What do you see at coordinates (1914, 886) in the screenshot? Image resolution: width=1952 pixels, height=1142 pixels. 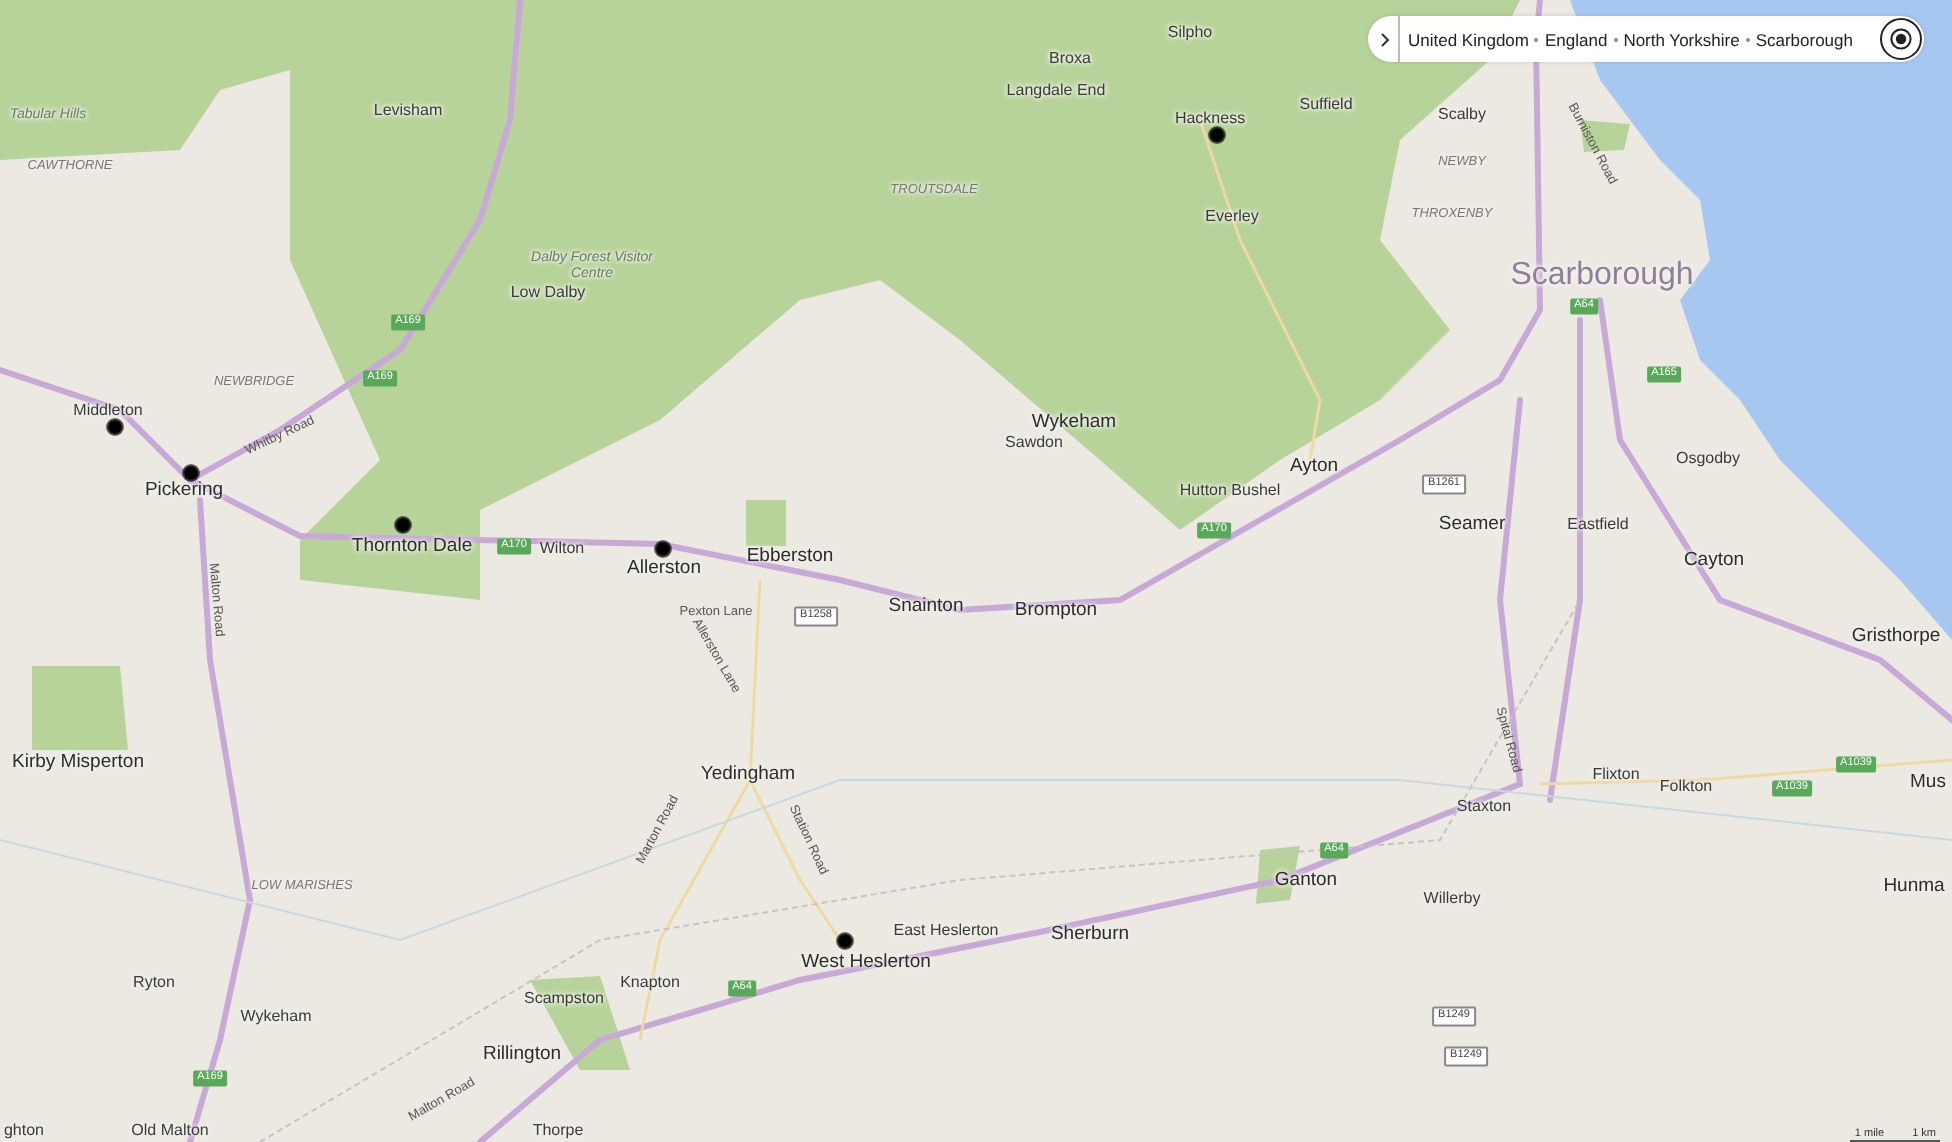 I see `place-label: Hunma` at bounding box center [1914, 886].